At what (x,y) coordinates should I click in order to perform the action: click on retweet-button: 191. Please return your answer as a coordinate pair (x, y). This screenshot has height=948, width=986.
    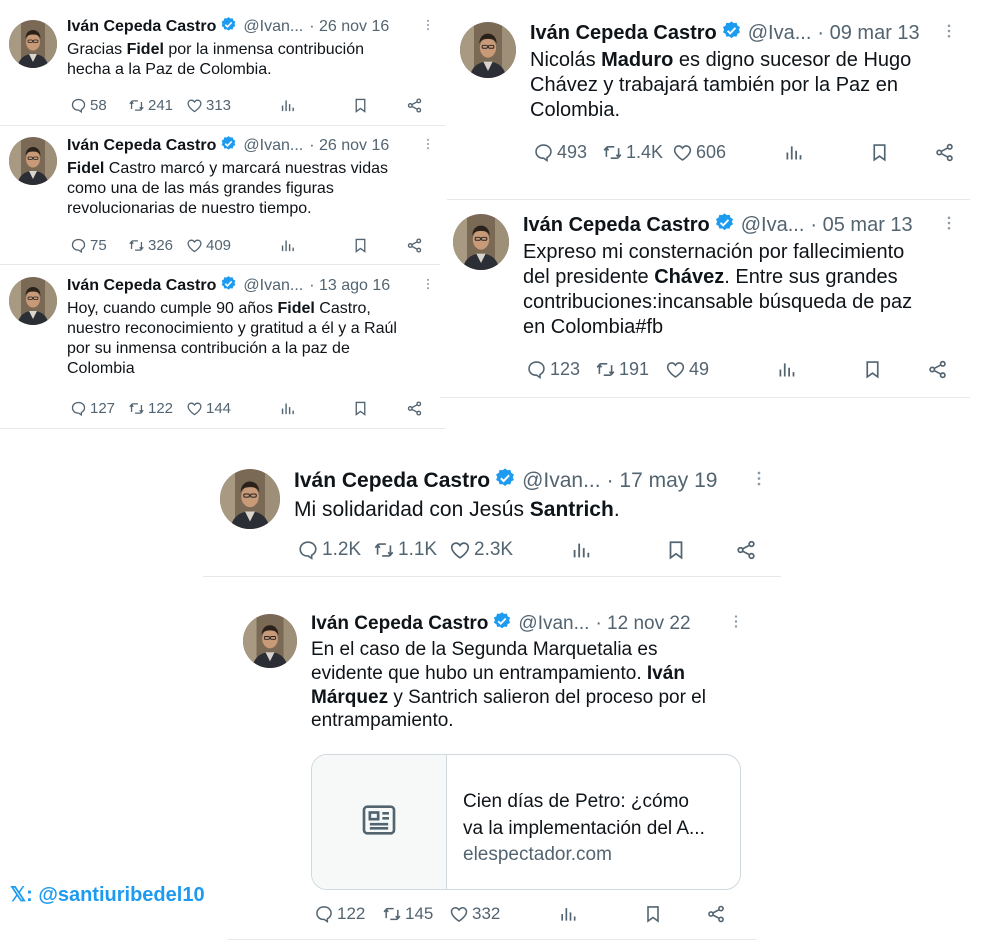
    Looking at the image, I should click on (620, 369).